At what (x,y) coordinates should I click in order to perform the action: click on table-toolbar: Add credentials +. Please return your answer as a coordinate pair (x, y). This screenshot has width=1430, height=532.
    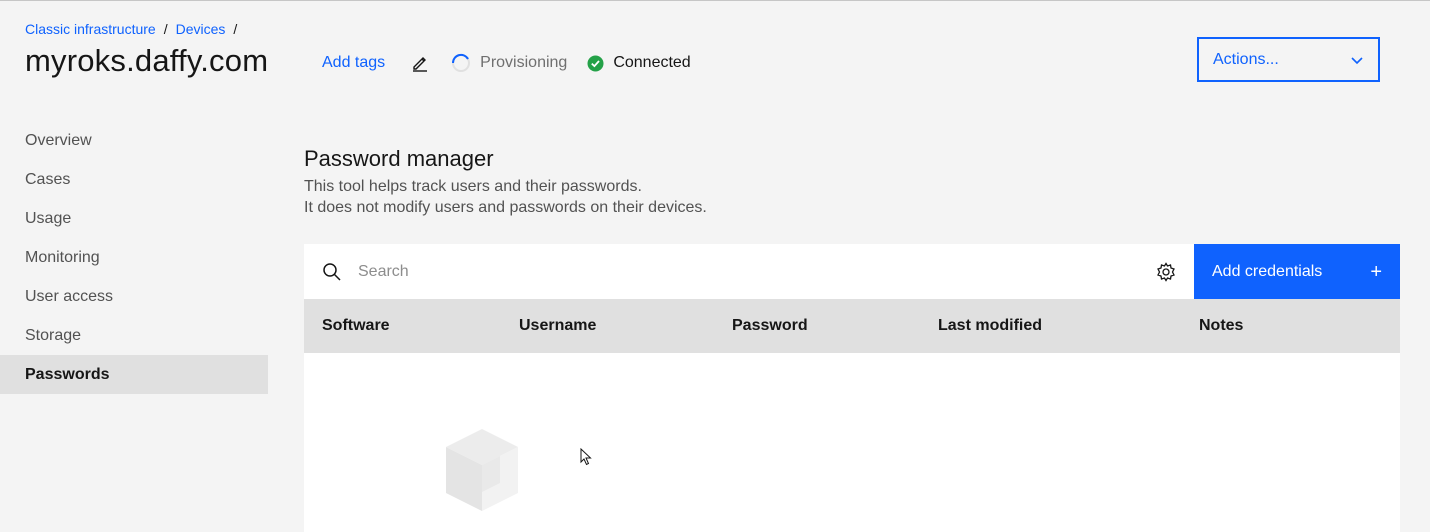
    Looking at the image, I should click on (852, 271).